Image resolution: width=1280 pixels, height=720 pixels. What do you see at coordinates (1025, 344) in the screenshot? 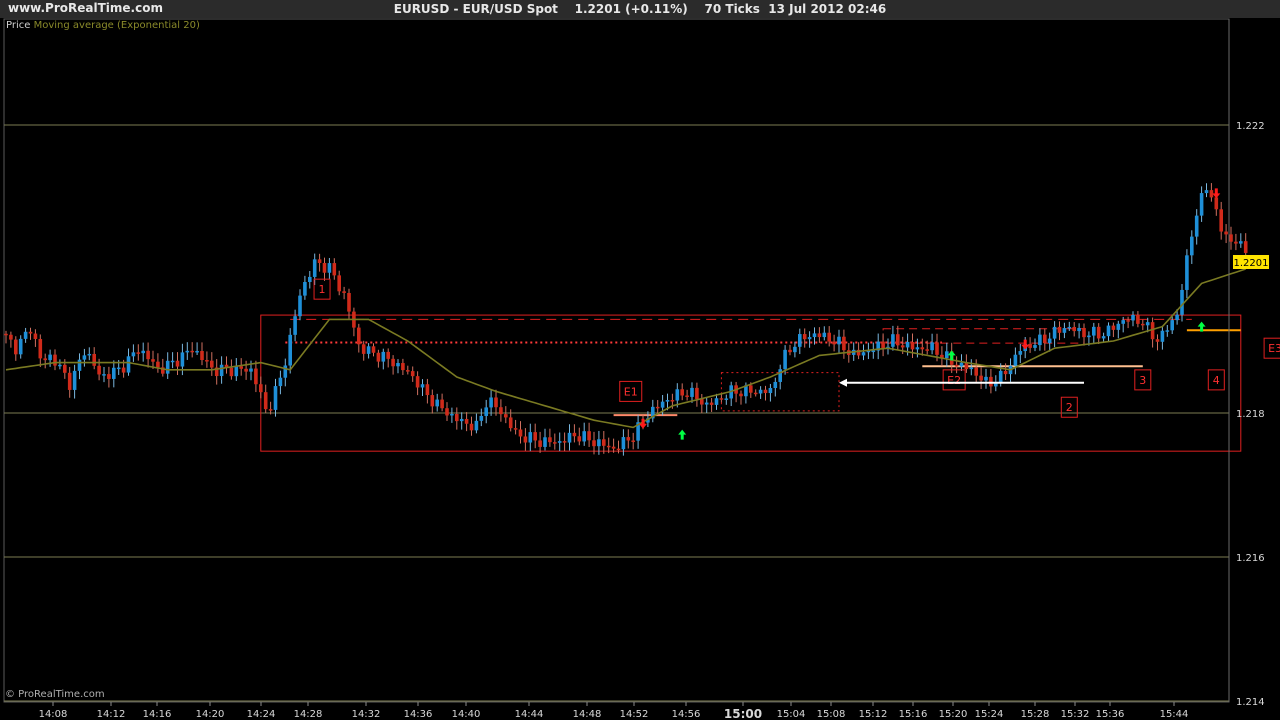
I see `sell-arrow-icon` at bounding box center [1025, 344].